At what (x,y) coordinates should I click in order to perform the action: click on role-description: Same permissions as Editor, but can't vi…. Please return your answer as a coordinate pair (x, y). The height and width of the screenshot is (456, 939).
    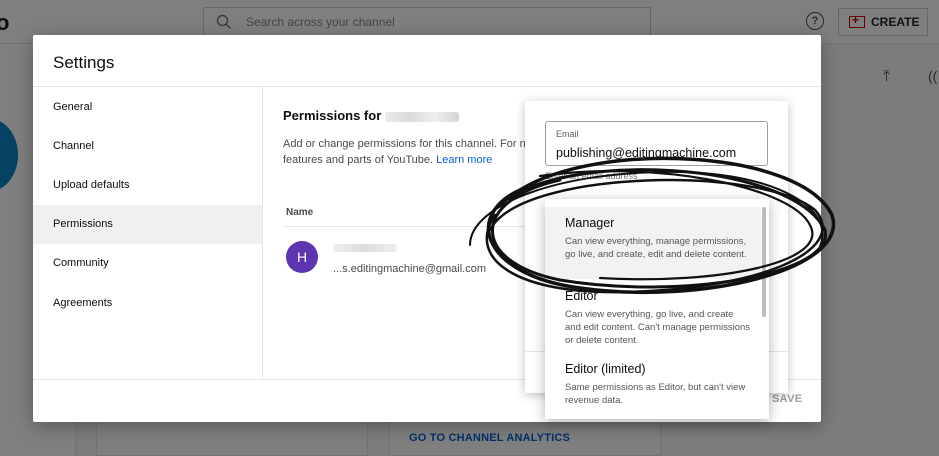
    Looking at the image, I should click on (655, 394).